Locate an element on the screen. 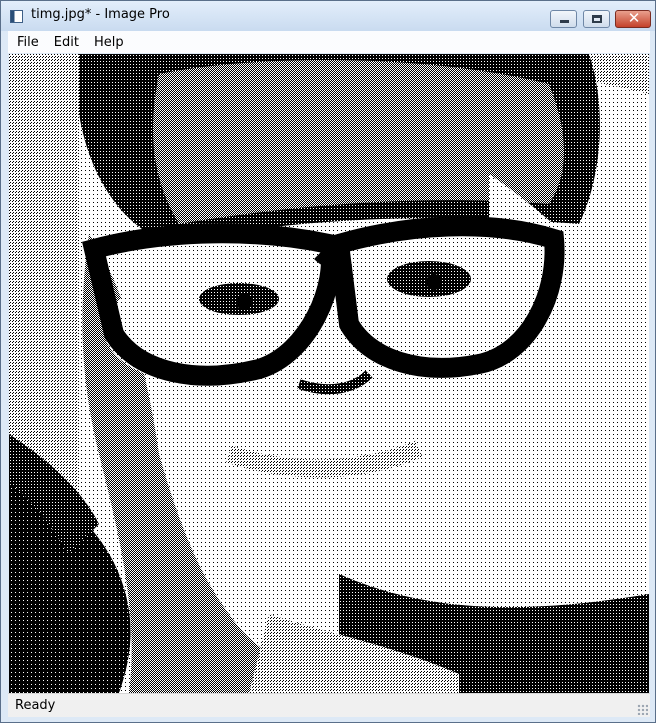 This screenshot has height=723, width=656. app-icon is located at coordinates (16, 16).